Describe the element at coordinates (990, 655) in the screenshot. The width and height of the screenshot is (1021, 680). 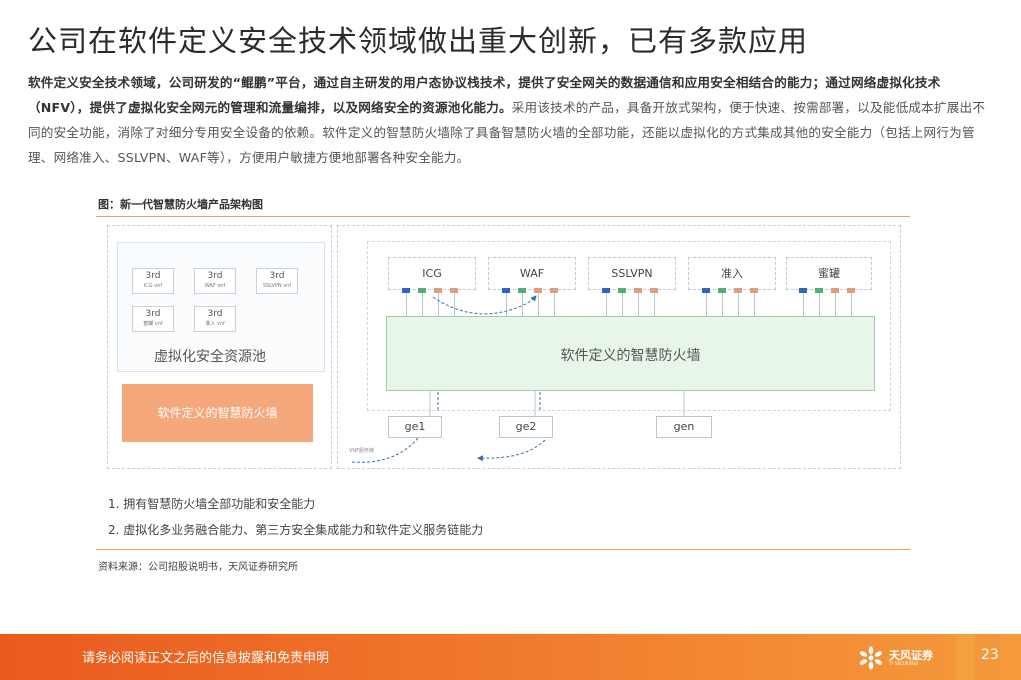
I see `page-number: 23` at that location.